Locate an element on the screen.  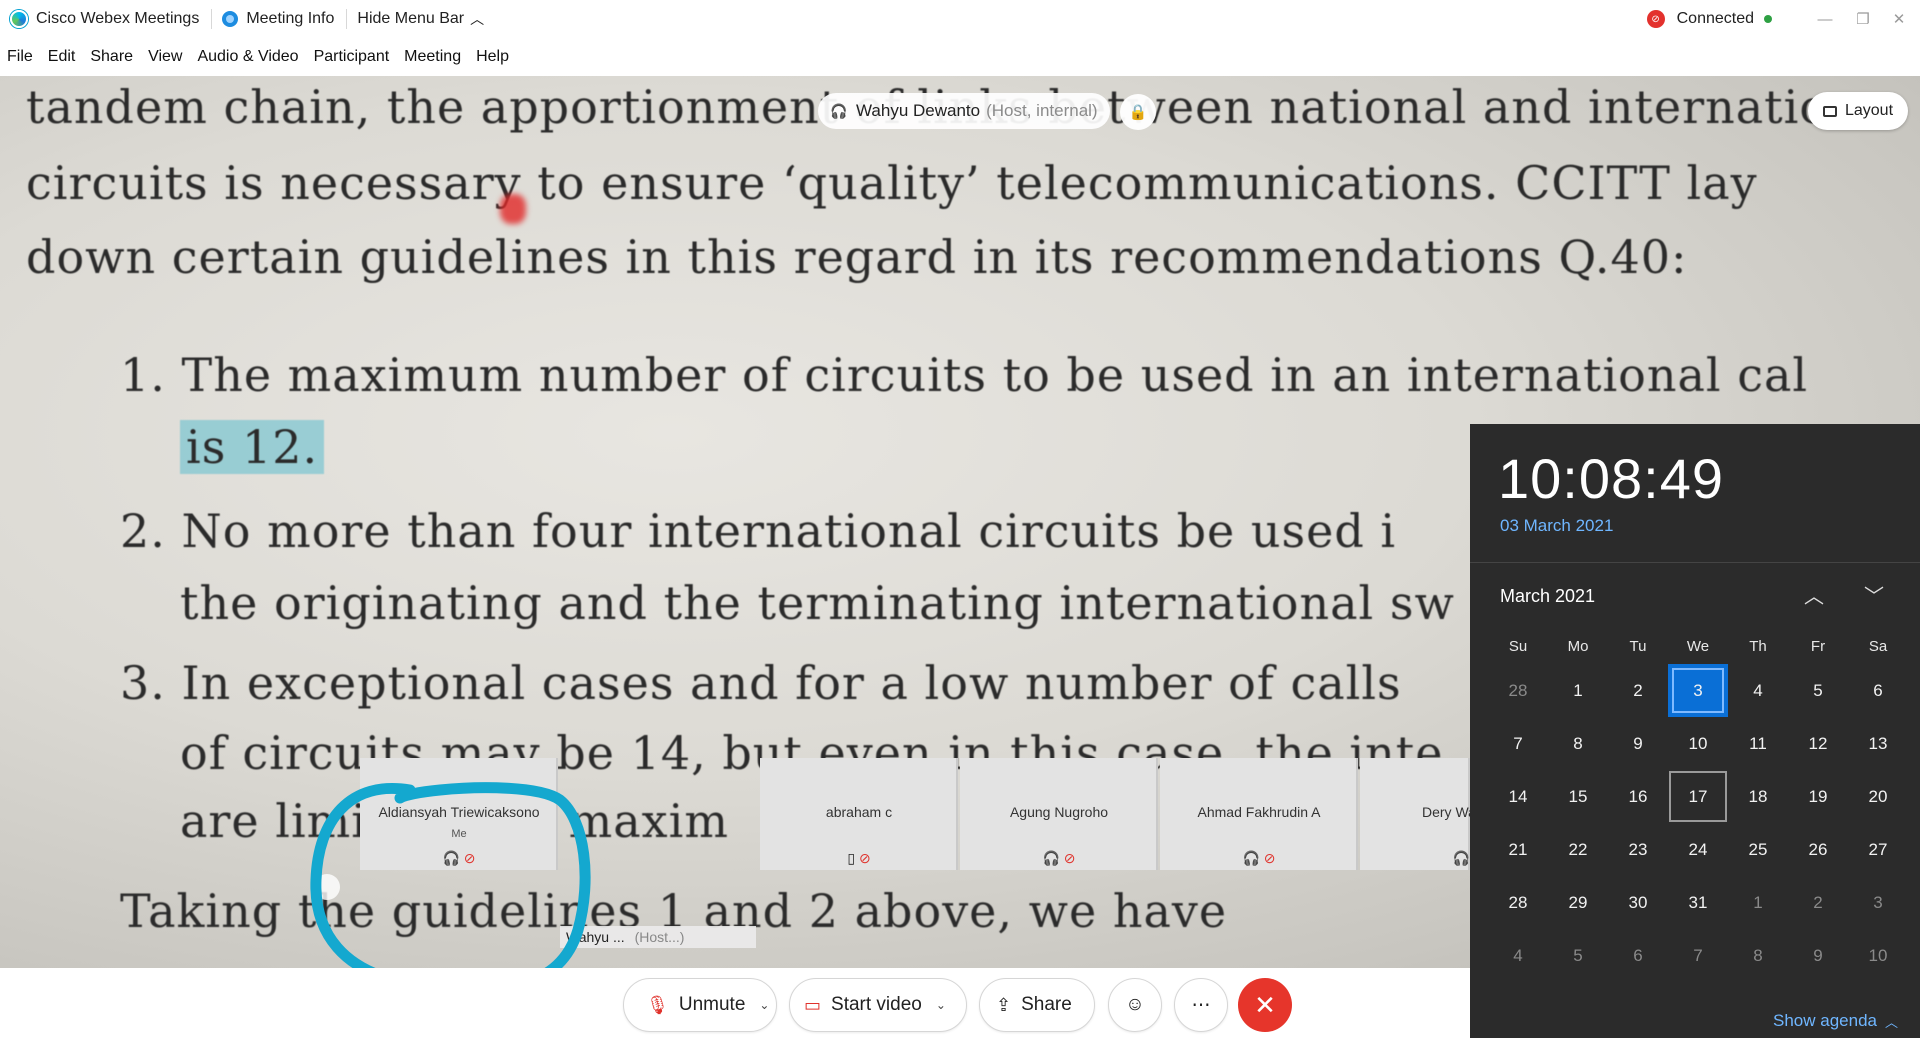
calendar-day: 30 is located at coordinates (1638, 902).